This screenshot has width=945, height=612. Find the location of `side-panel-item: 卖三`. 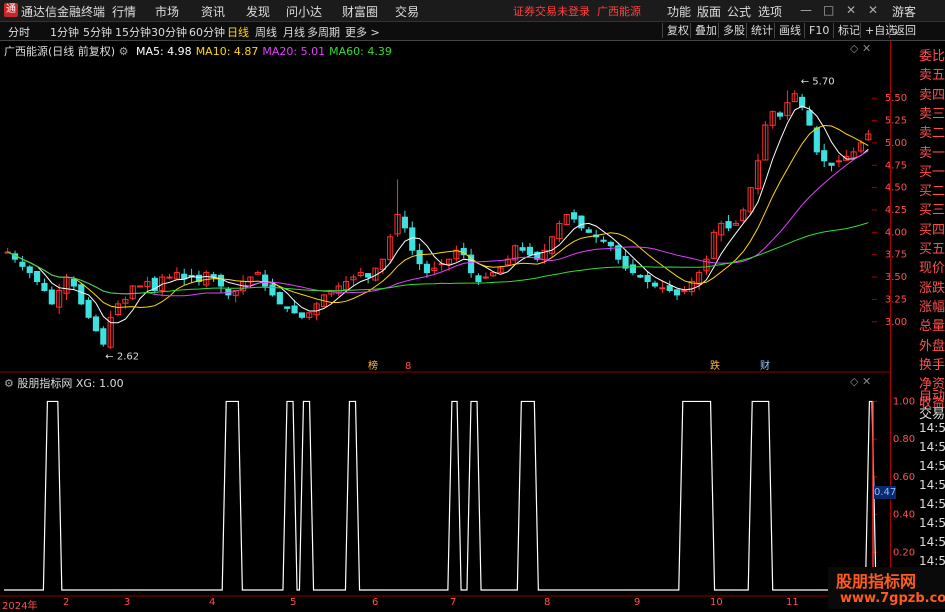

side-panel-item: 卖三 is located at coordinates (932, 112).